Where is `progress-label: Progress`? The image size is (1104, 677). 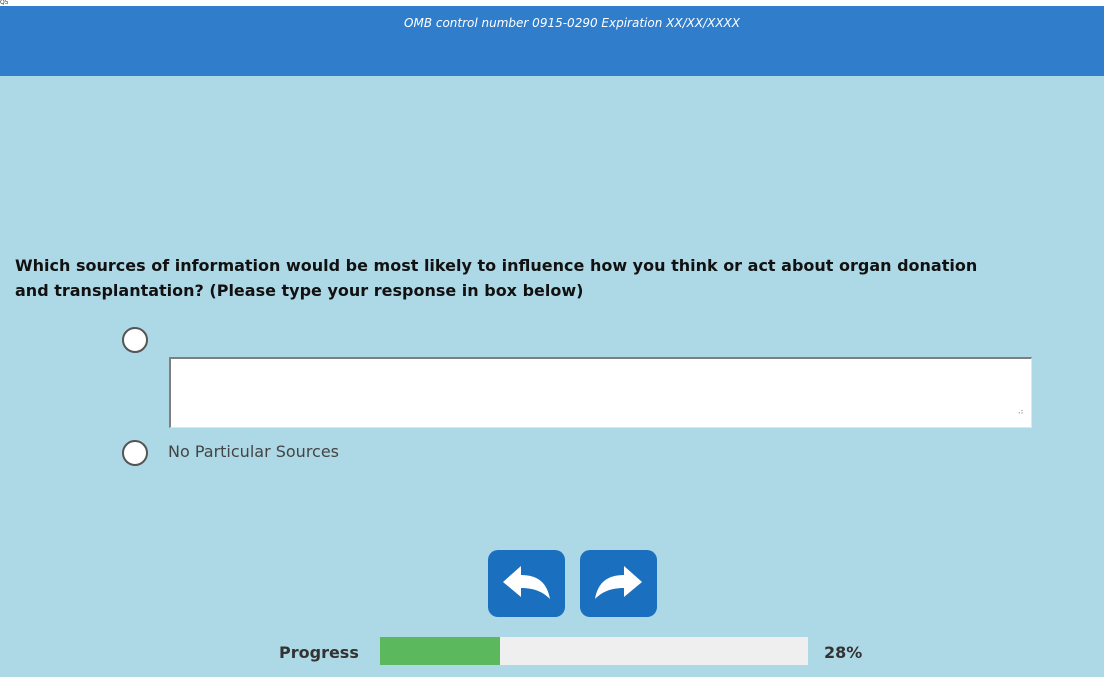 progress-label: Progress is located at coordinates (319, 652).